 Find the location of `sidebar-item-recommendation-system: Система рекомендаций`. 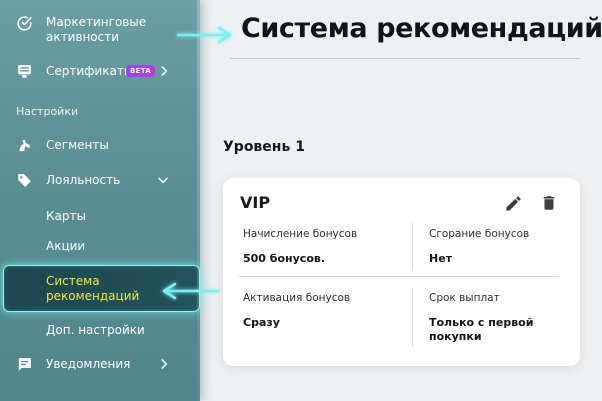

sidebar-item-recommendation-system: Система рекомендаций is located at coordinates (101, 288).